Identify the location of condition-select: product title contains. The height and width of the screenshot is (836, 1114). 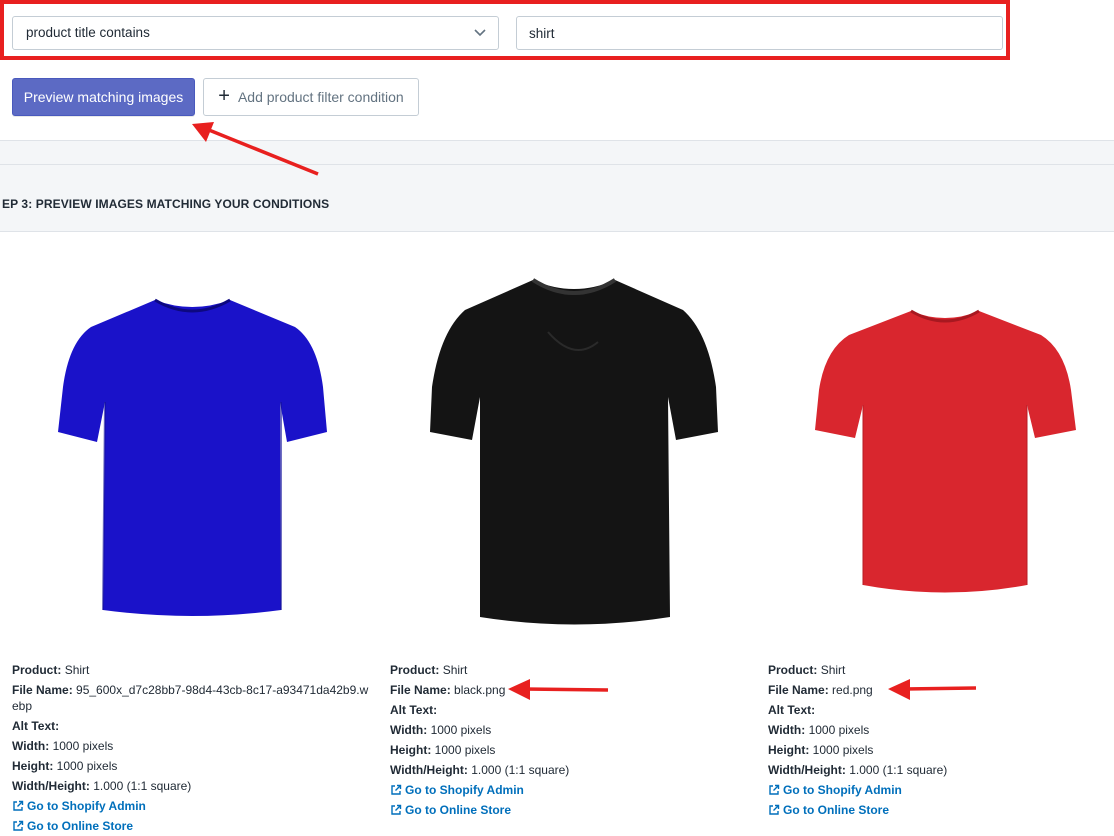
(255, 33).